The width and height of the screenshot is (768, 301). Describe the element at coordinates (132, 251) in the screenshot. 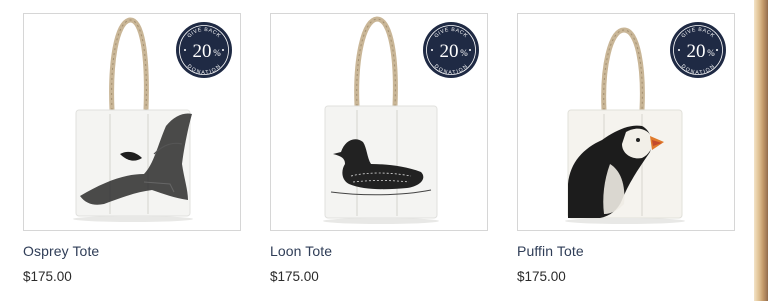

I see `product-name: Osprey Tote` at that location.